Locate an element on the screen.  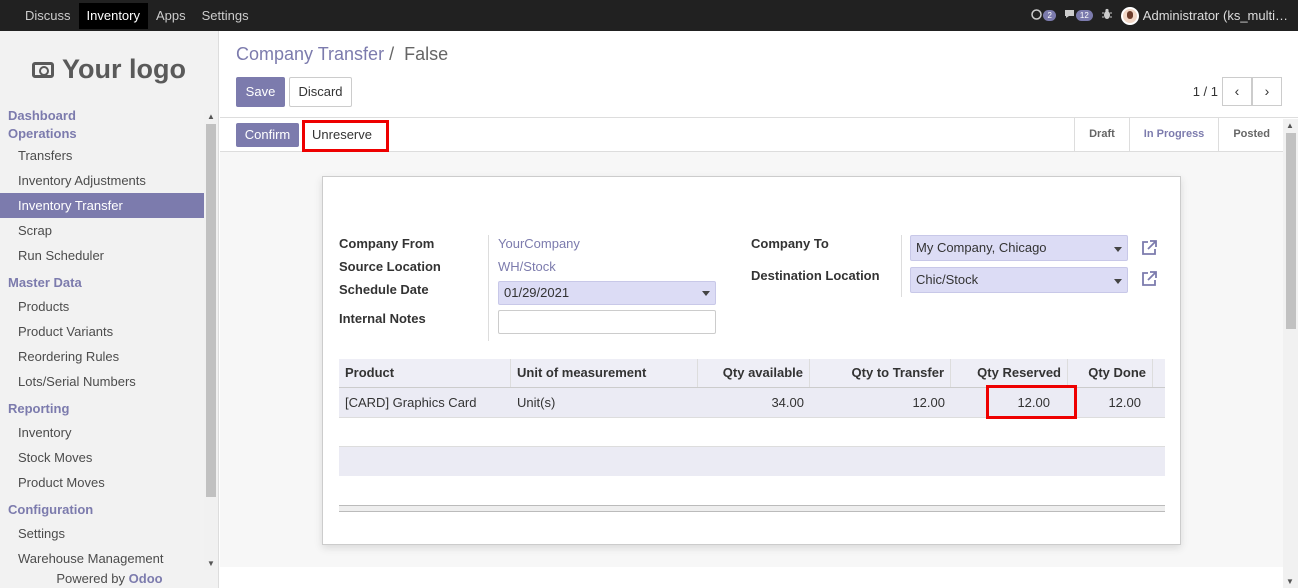
discard-button: Discard is located at coordinates (320, 92).